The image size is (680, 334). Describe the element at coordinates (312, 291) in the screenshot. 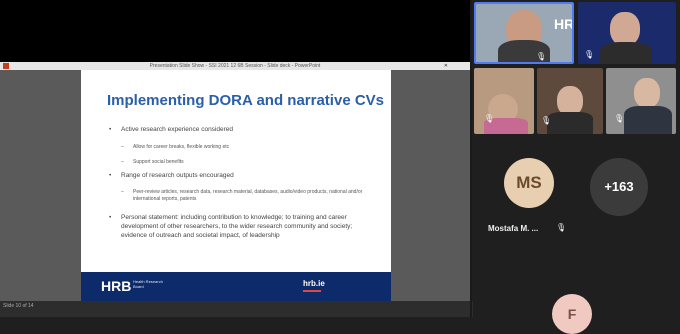

I see `hrb-underline` at that location.